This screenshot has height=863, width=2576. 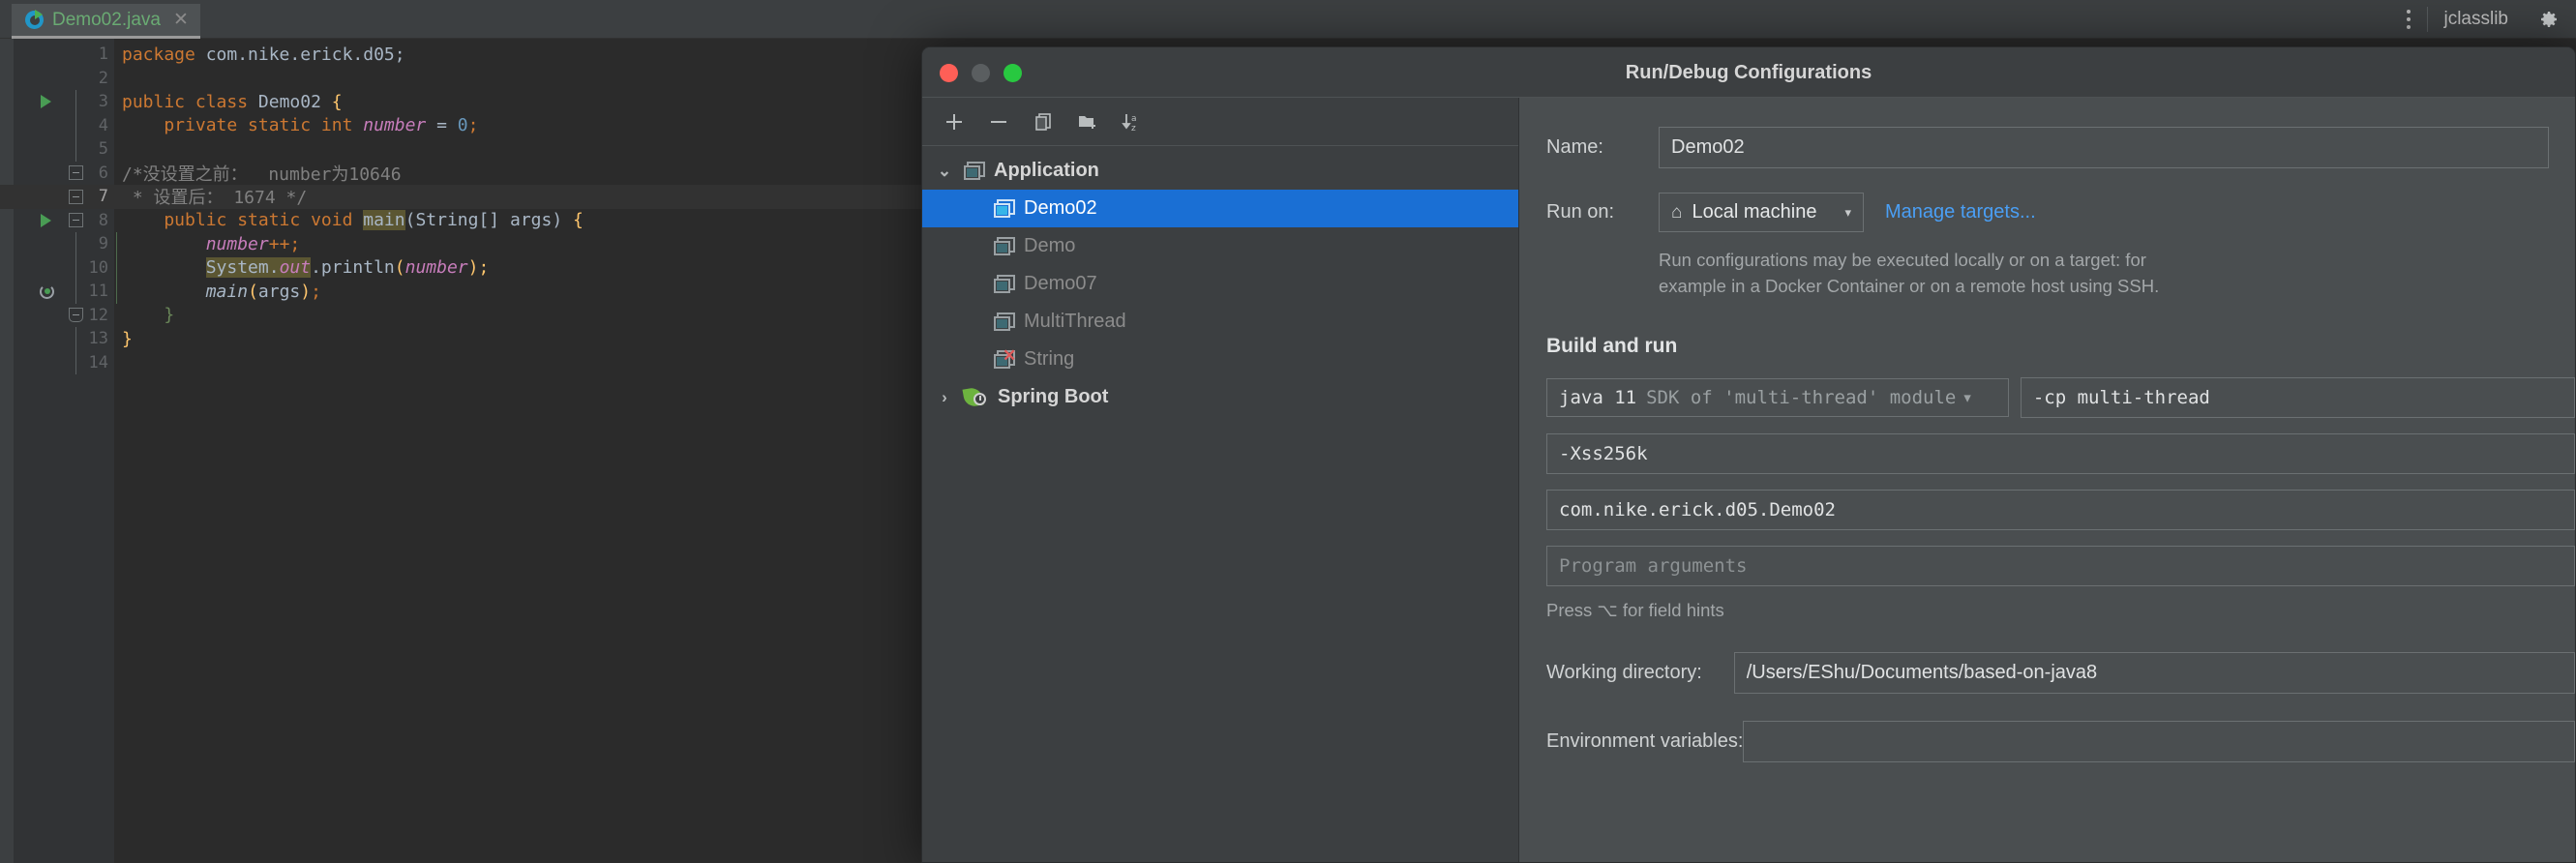 What do you see at coordinates (262, 174) in the screenshot?
I see `line-text: /*没设置之前： number为10646` at bounding box center [262, 174].